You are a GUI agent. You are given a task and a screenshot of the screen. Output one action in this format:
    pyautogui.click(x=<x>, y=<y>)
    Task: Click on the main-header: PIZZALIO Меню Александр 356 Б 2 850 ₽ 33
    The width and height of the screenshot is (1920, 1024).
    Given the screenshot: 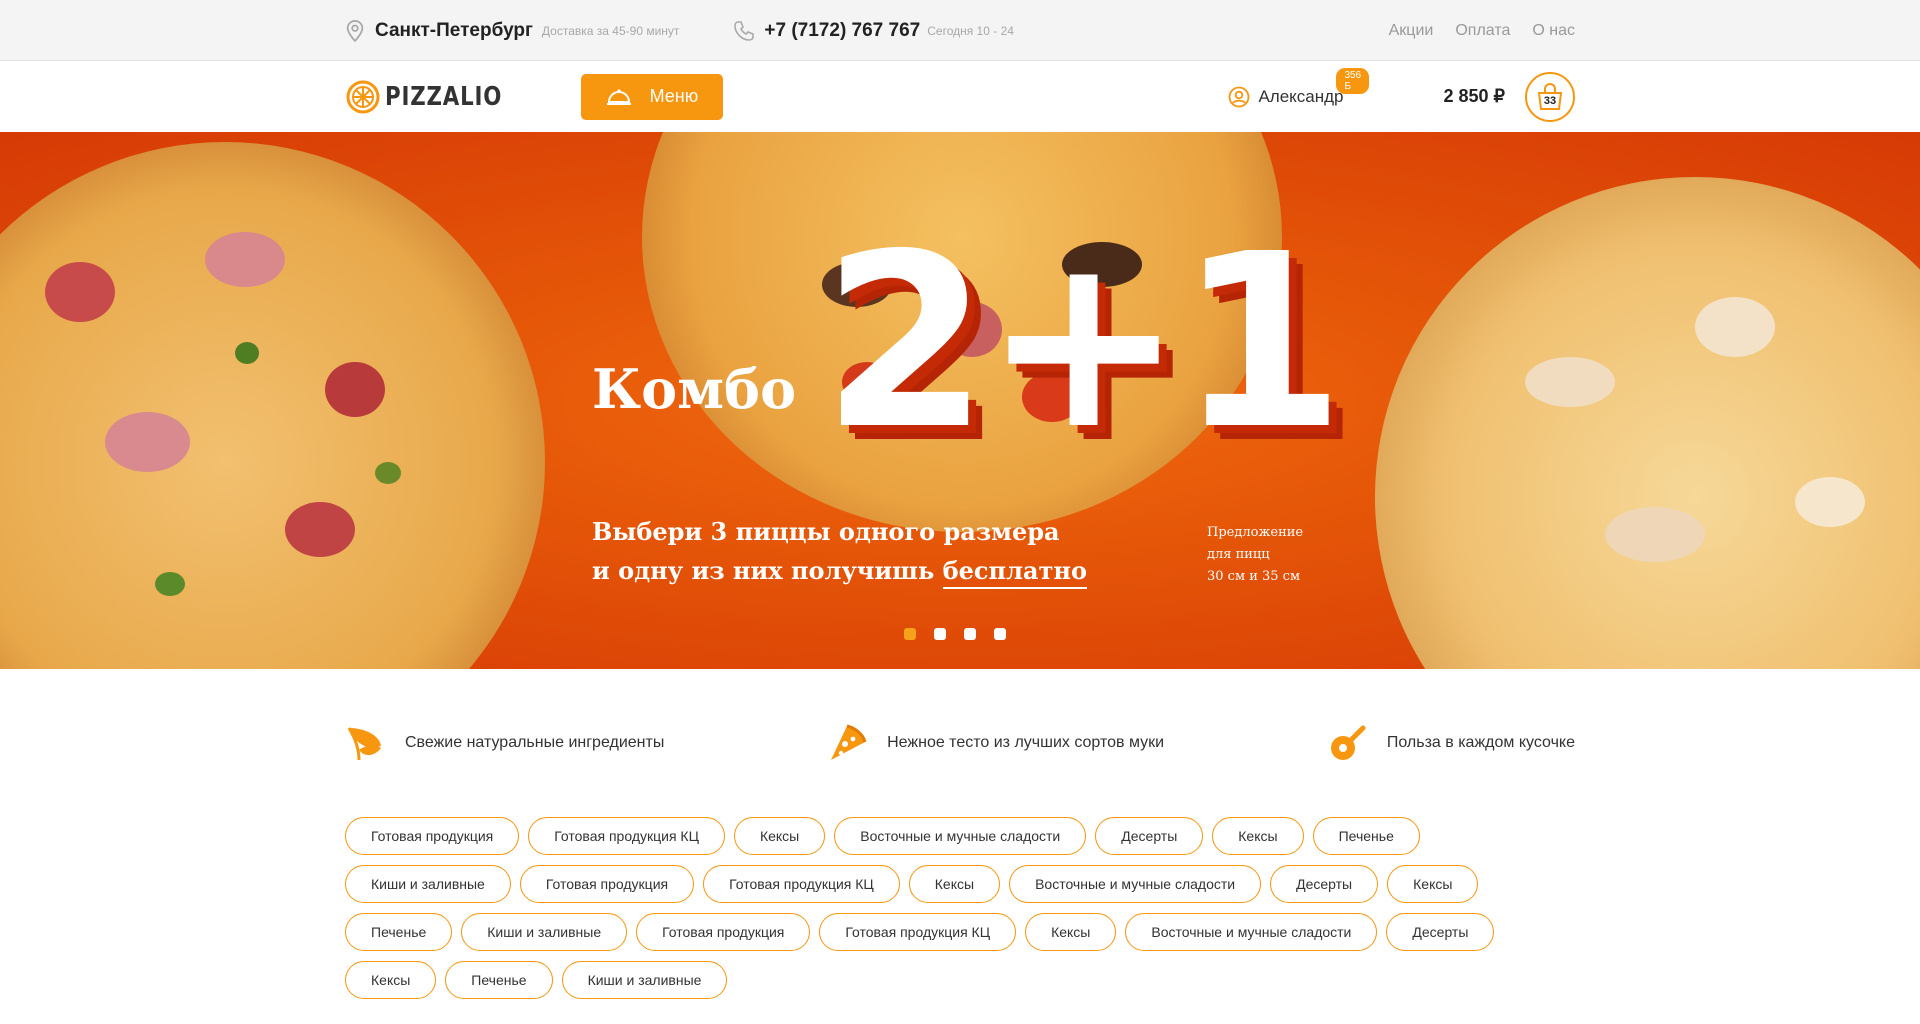 What is the action you would take?
    pyautogui.click(x=960, y=96)
    